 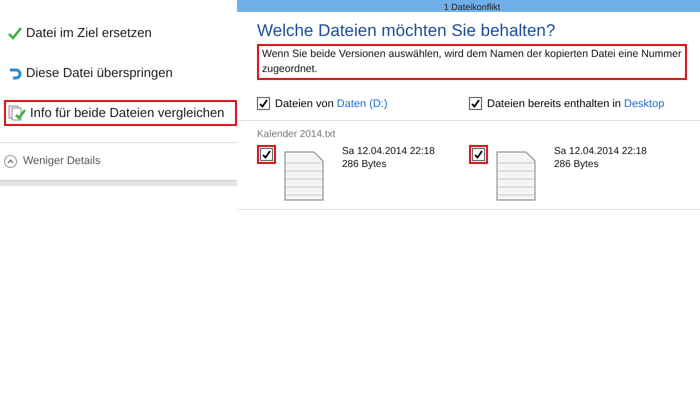 What do you see at coordinates (472, 7) in the screenshot?
I see `window-title: 1 Dateikonflikt` at bounding box center [472, 7].